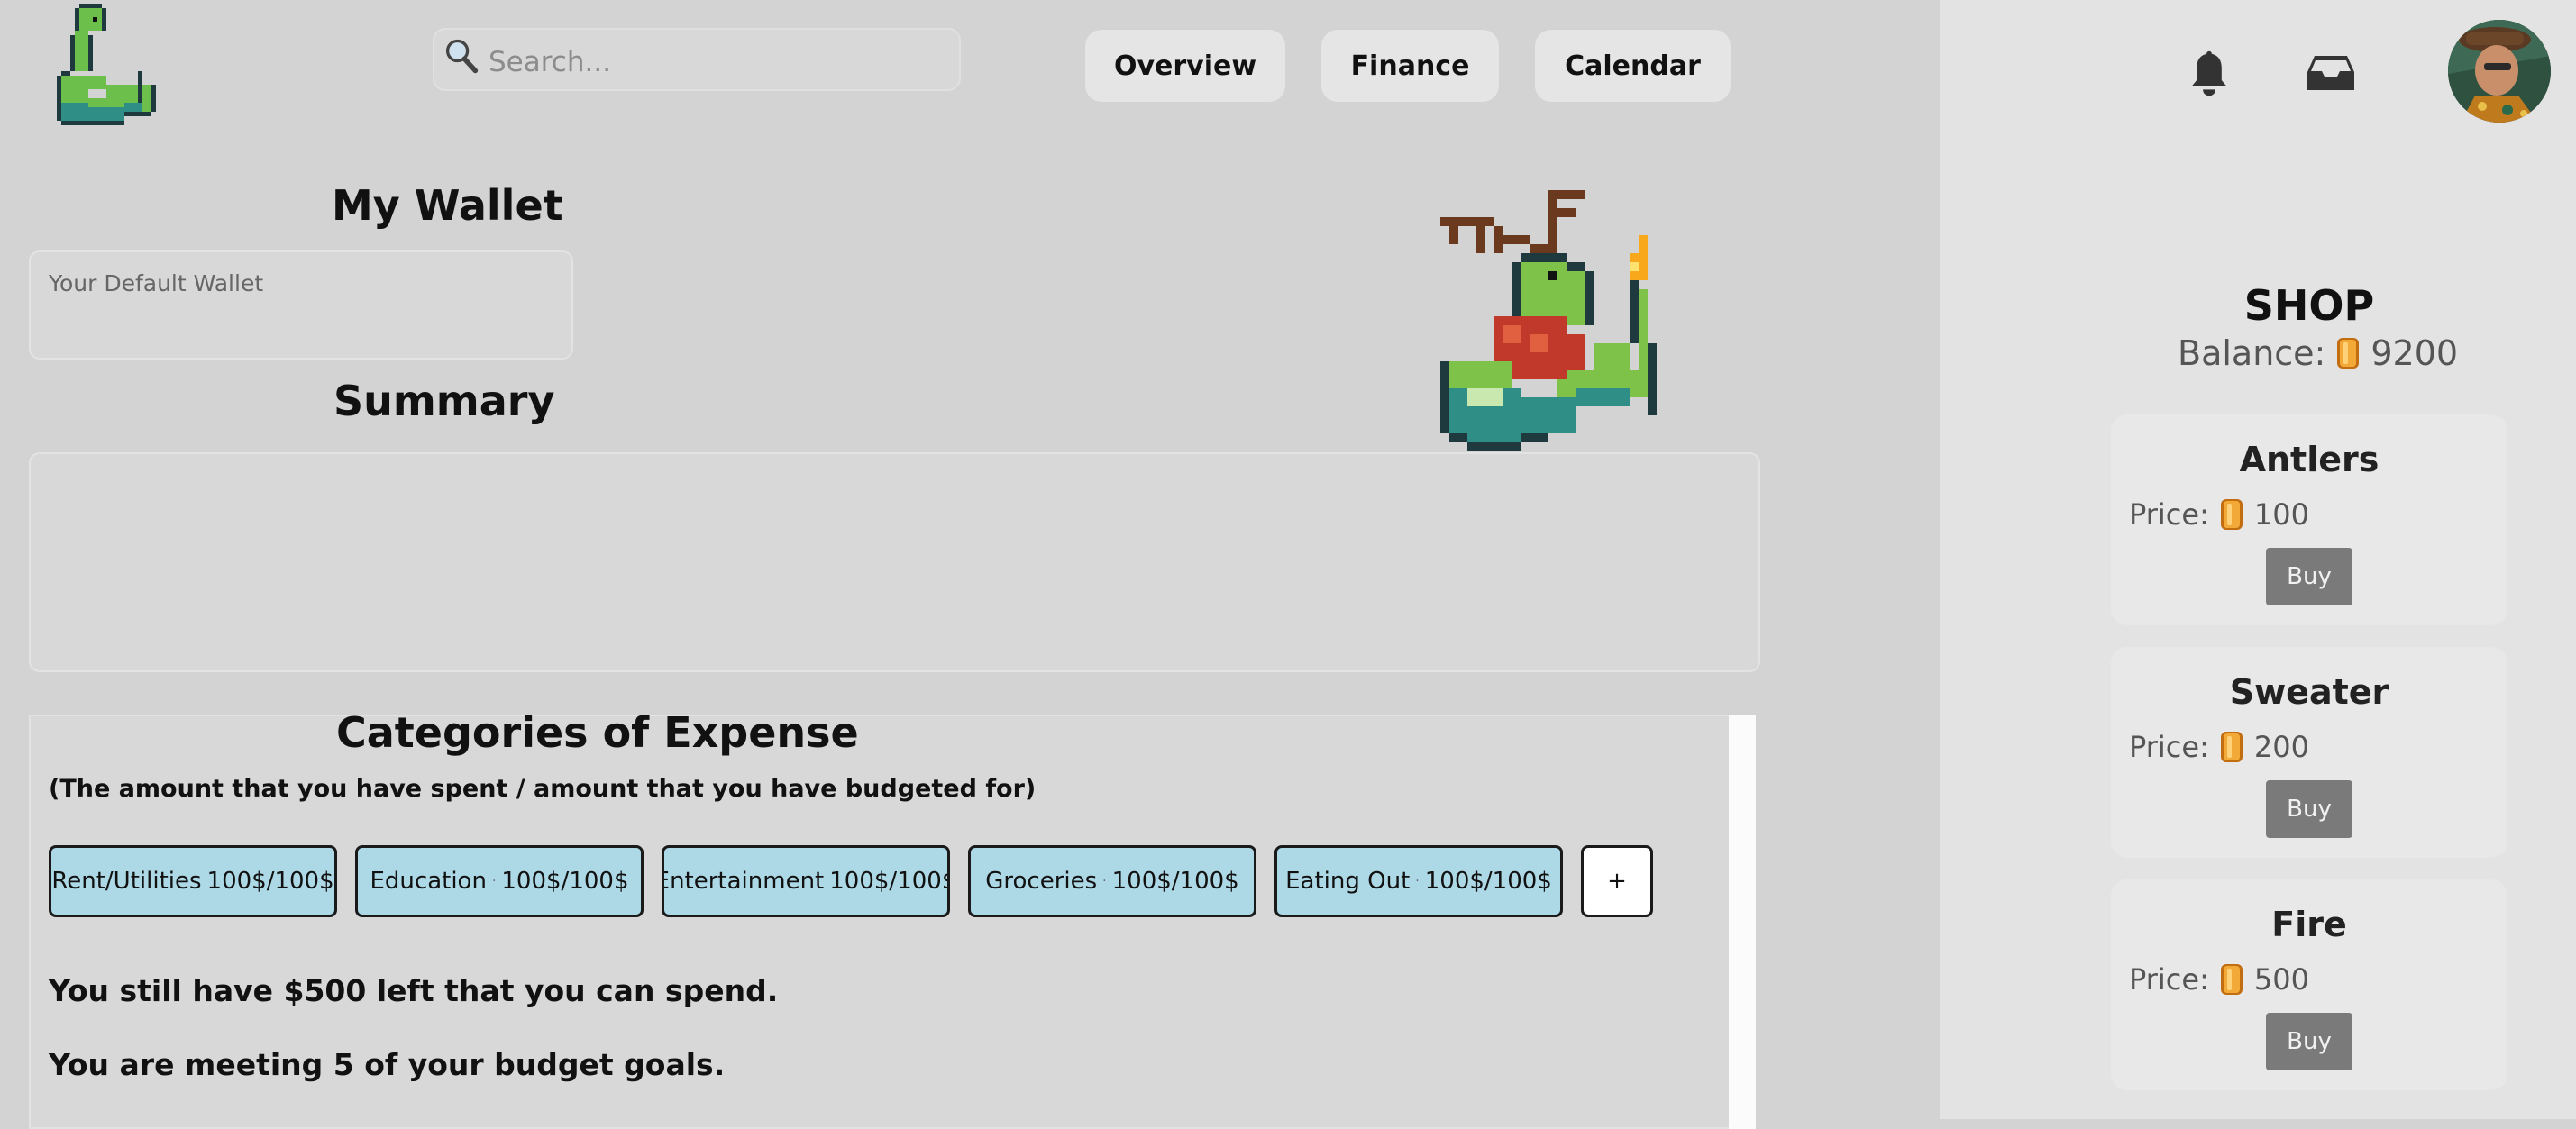  What do you see at coordinates (2310, 459) in the screenshot?
I see `shop-item-name: Antlers` at bounding box center [2310, 459].